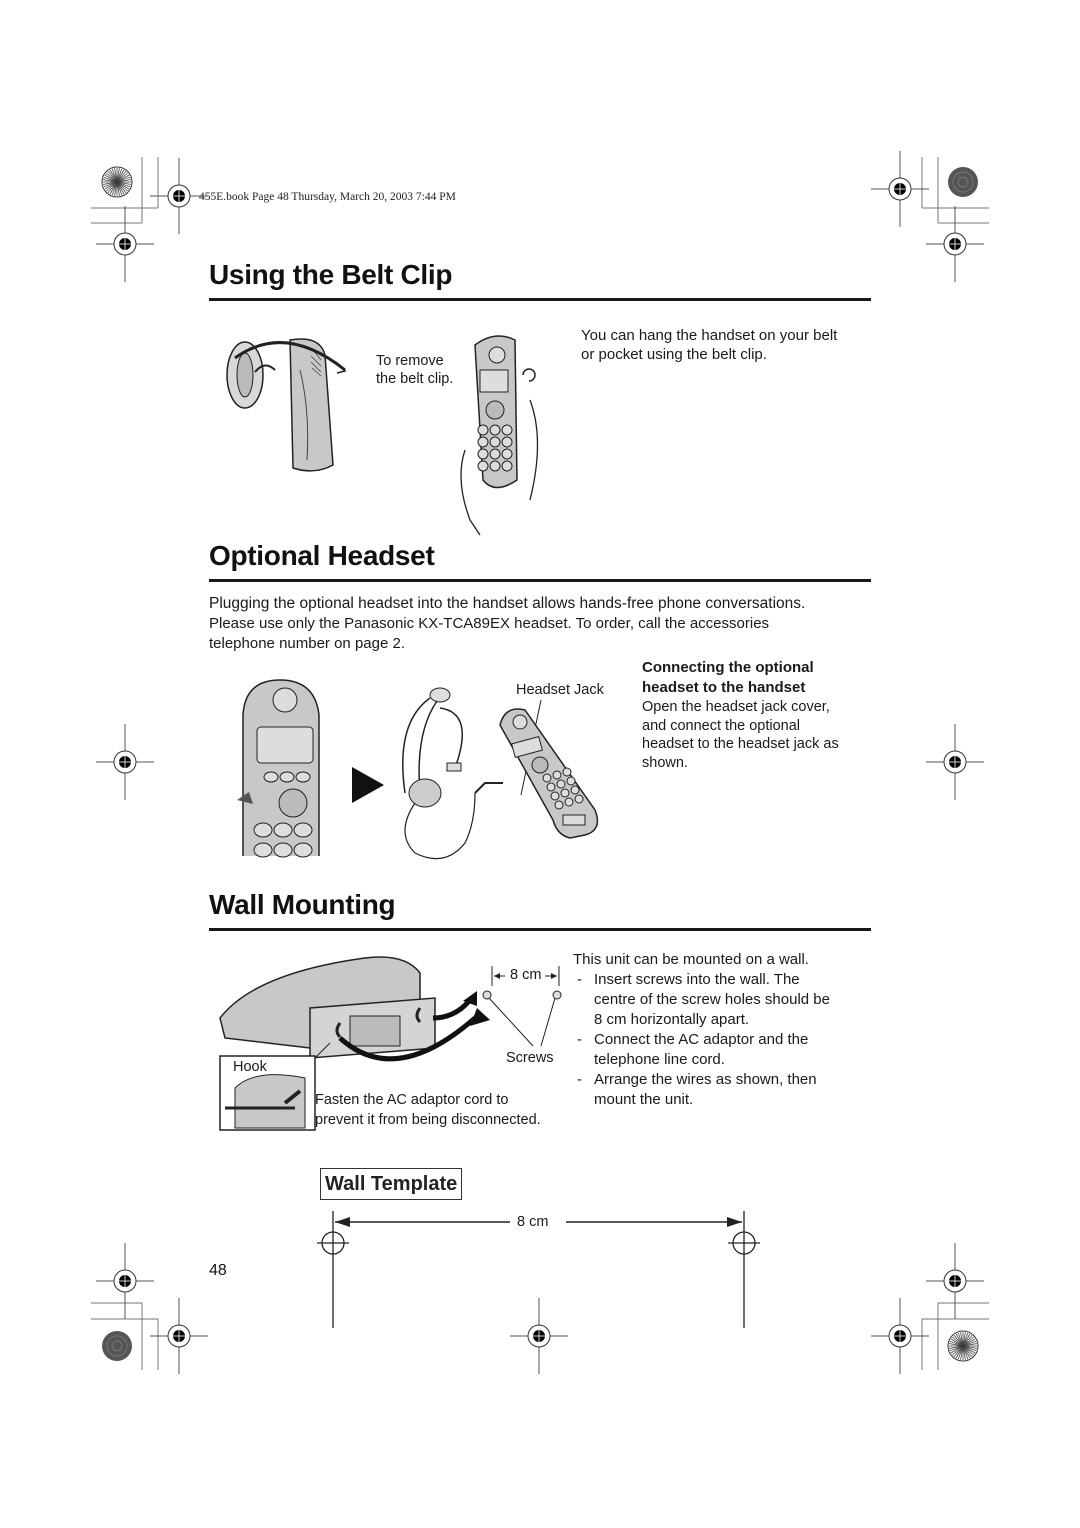 The height and width of the screenshot is (1528, 1080). I want to click on handset-in-hand-illustration, so click(499, 435).